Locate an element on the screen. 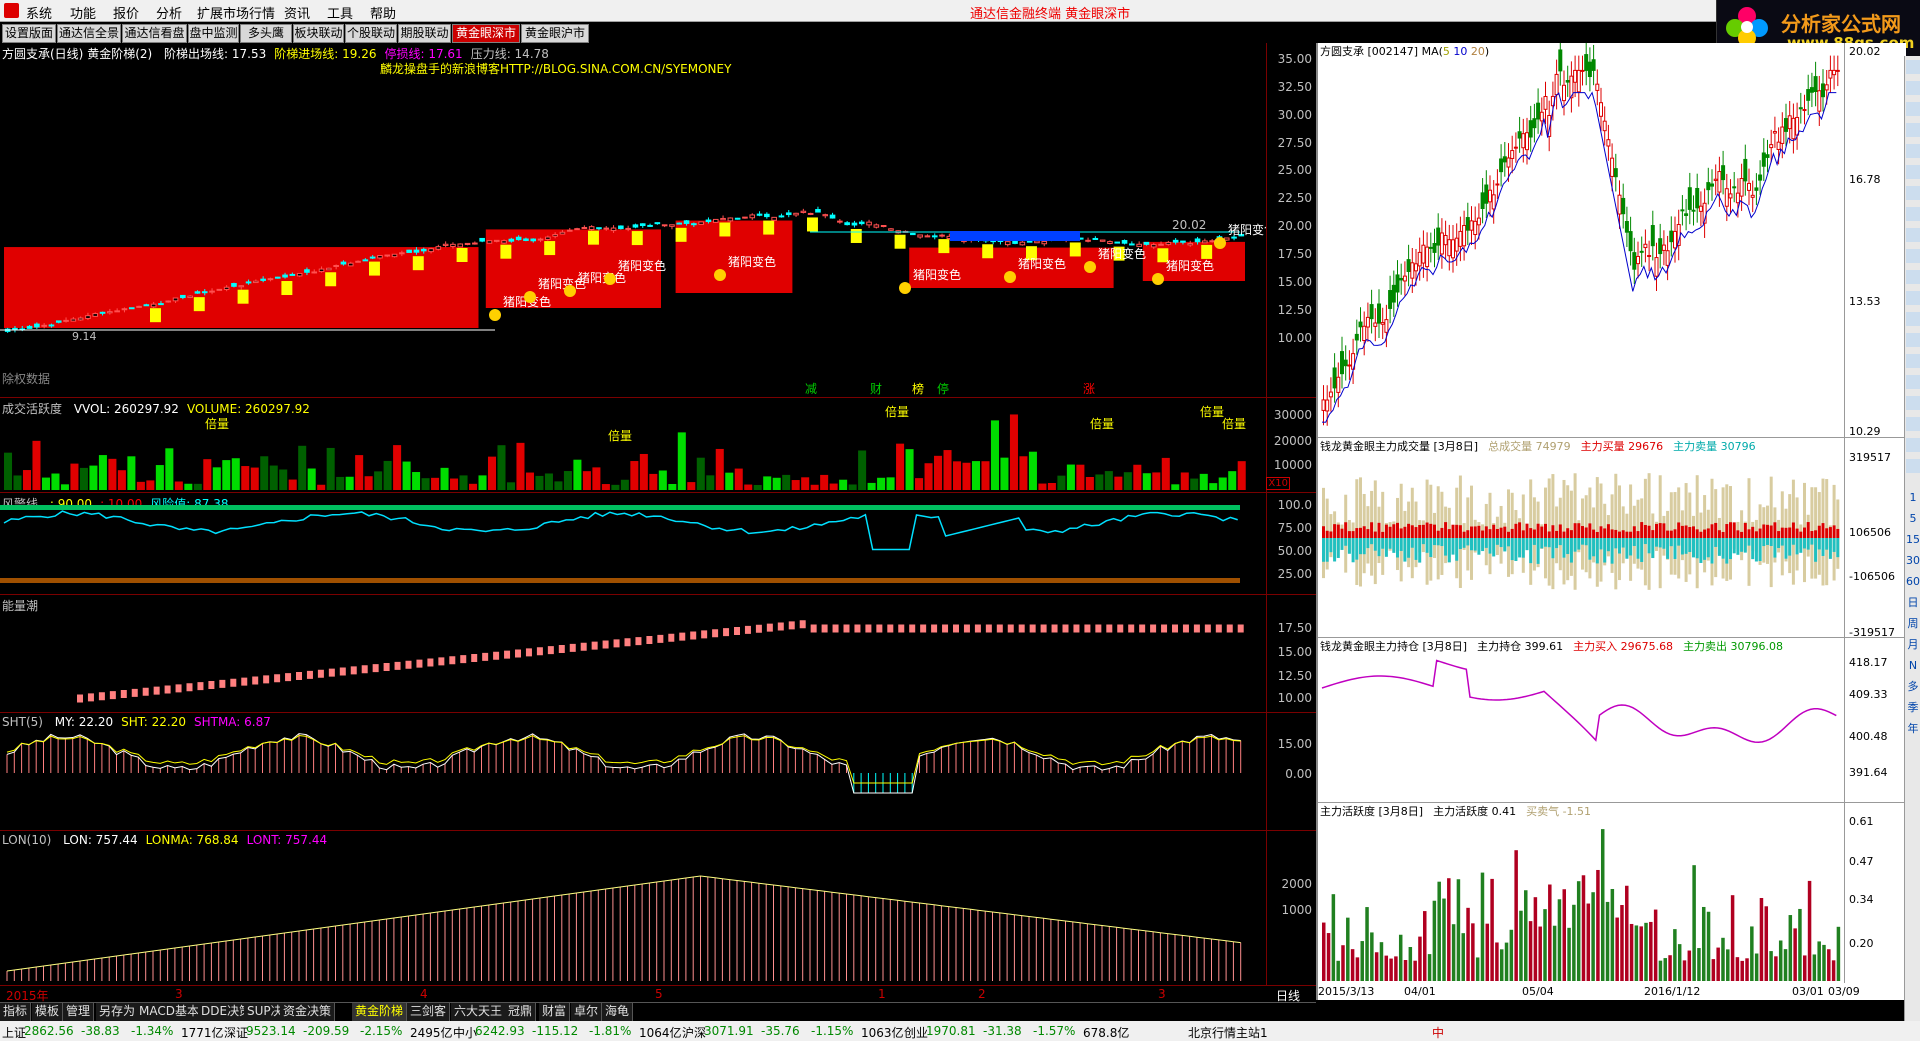 The image size is (1920, 1041). menu-help: 帮助 is located at coordinates (383, 12).